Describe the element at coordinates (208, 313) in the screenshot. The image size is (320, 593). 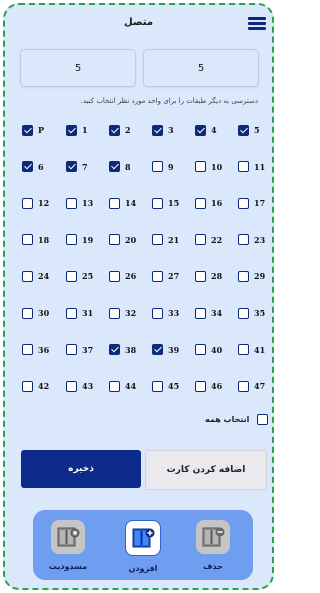
I see `floor-checkbox-item: 34` at that location.